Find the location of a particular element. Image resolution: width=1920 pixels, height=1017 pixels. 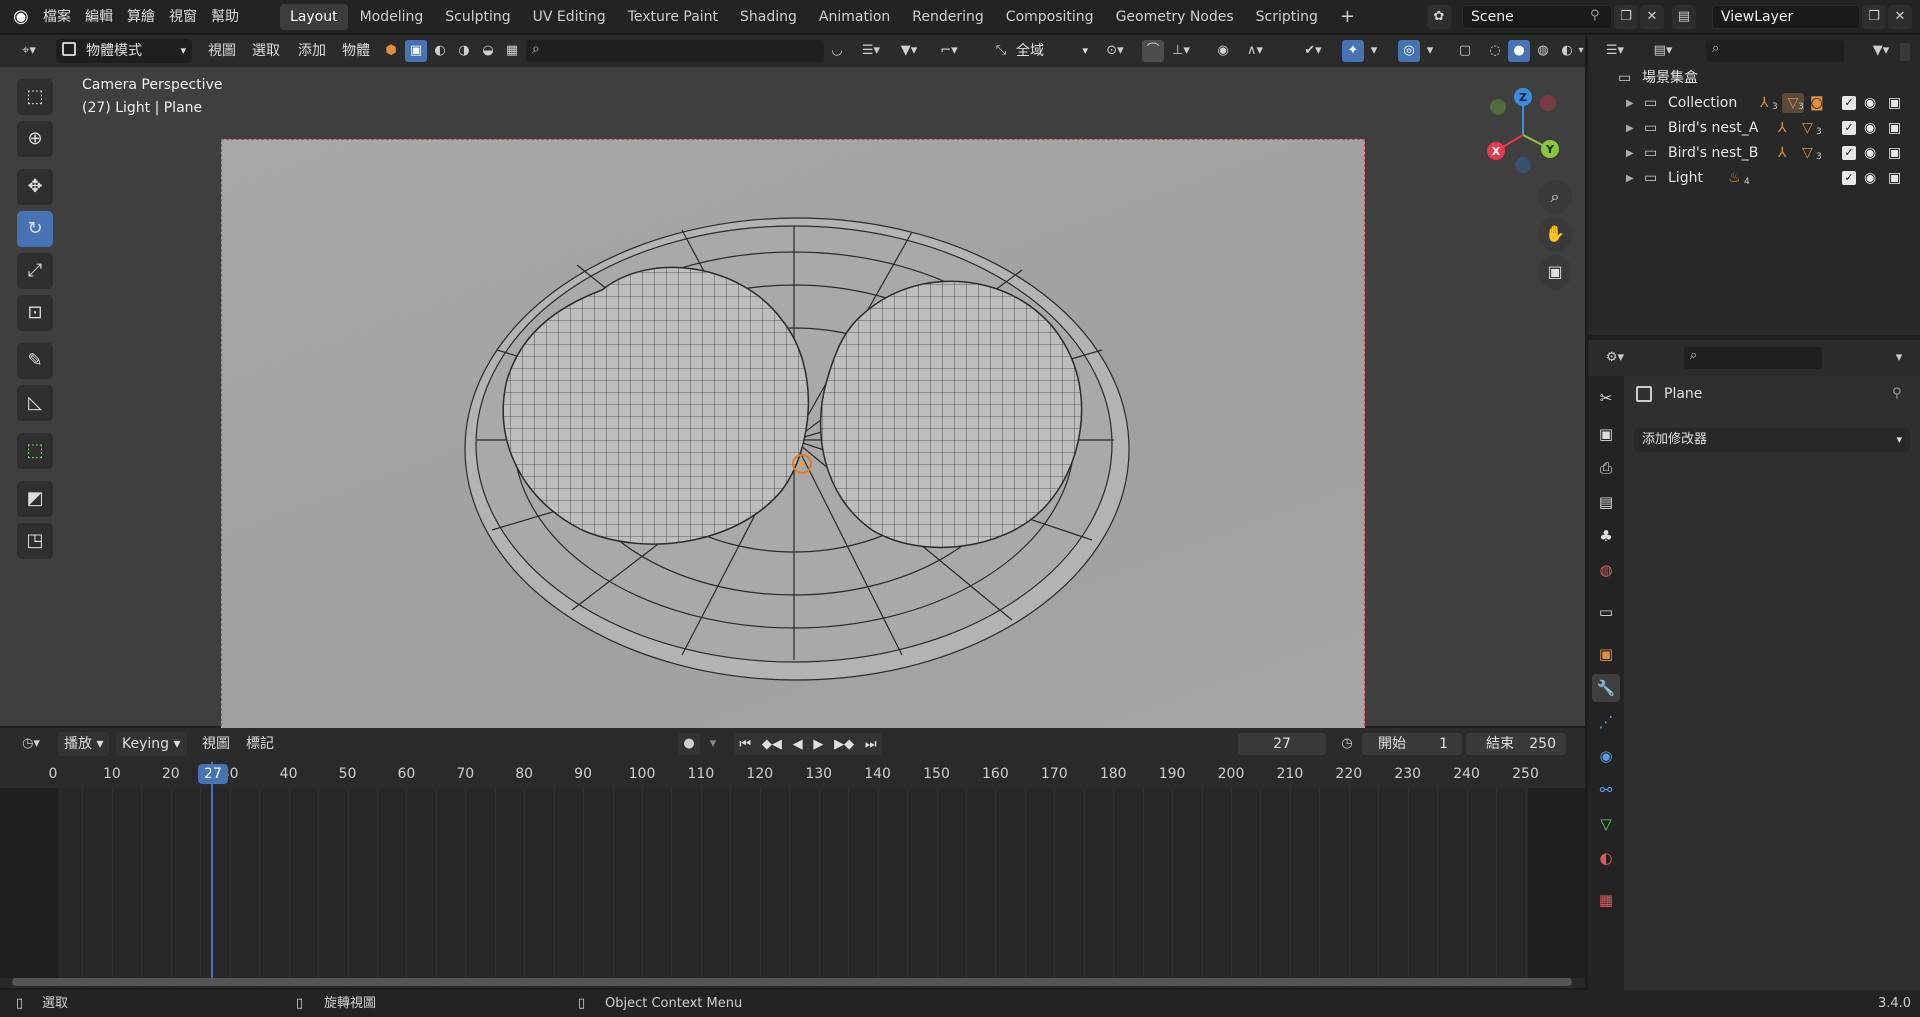

hierarchy-icon: ☰▾ is located at coordinates (871, 51).